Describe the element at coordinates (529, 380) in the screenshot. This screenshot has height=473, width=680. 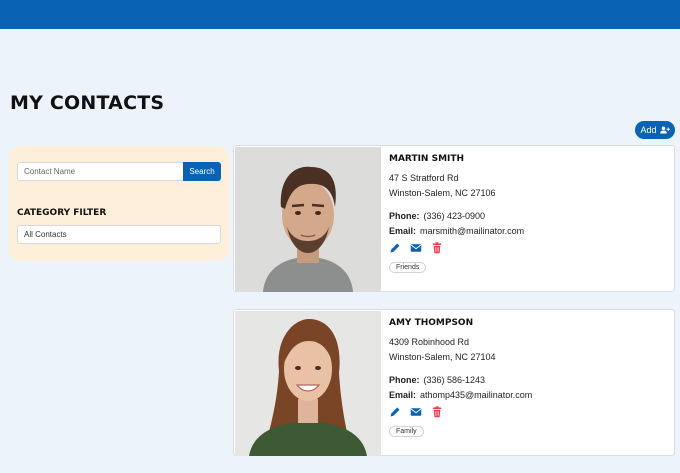
I see `contact-phone-row: Phone: (336) 586-1243` at that location.